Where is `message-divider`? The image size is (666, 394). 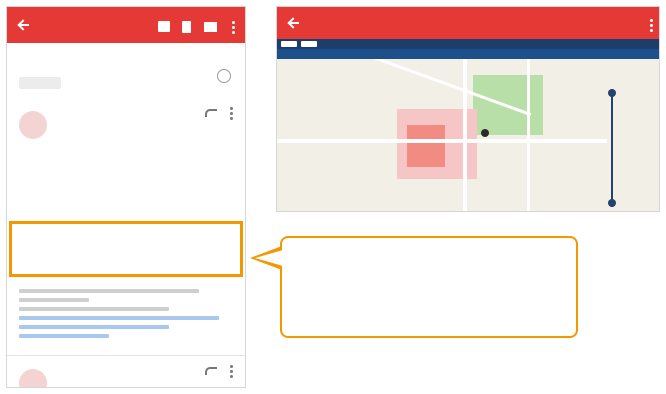 message-divider is located at coordinates (126, 355).